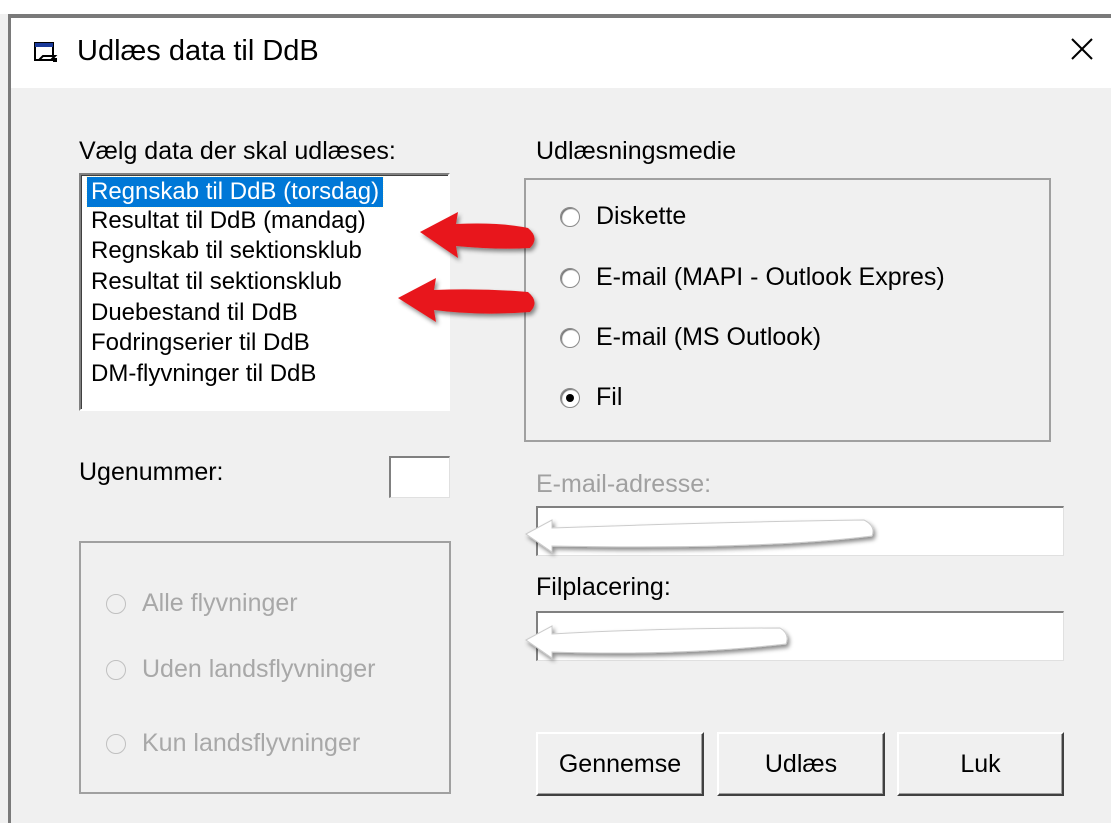 The image size is (1111, 823). Describe the element at coordinates (709, 337) in the screenshot. I see `radio-label: E-mail (MS Outlook)` at that location.